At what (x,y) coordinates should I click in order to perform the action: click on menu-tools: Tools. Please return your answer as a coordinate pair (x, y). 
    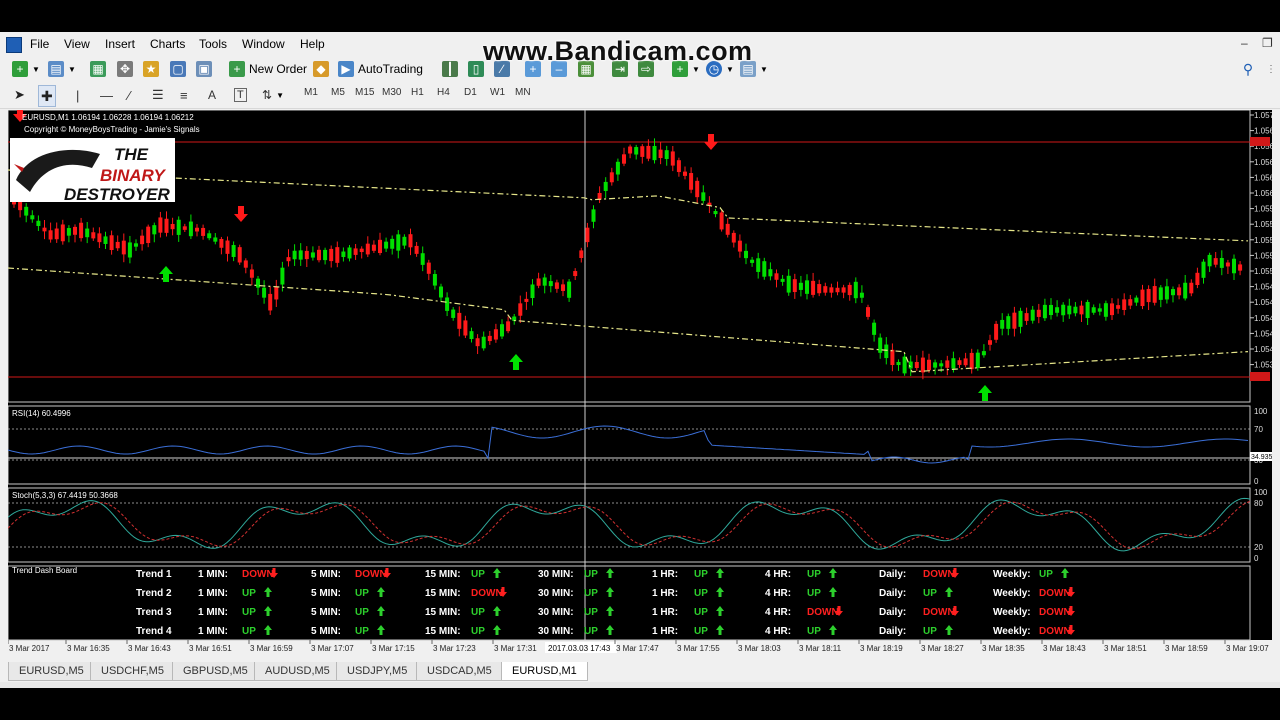
    Looking at the image, I should click on (213, 44).